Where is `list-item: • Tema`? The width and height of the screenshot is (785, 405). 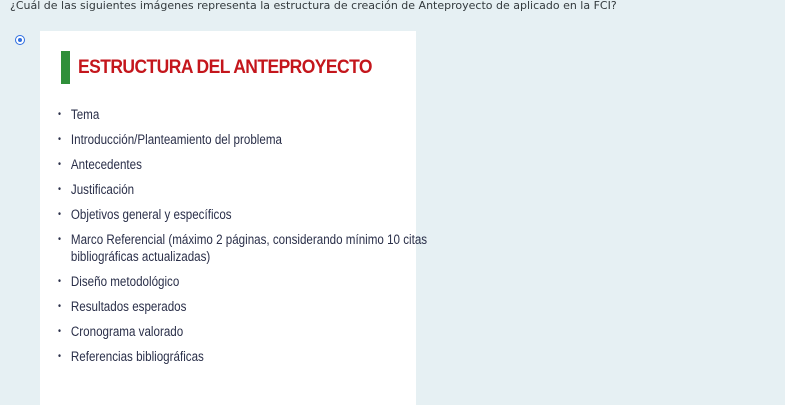
list-item: • Tema is located at coordinates (242, 114).